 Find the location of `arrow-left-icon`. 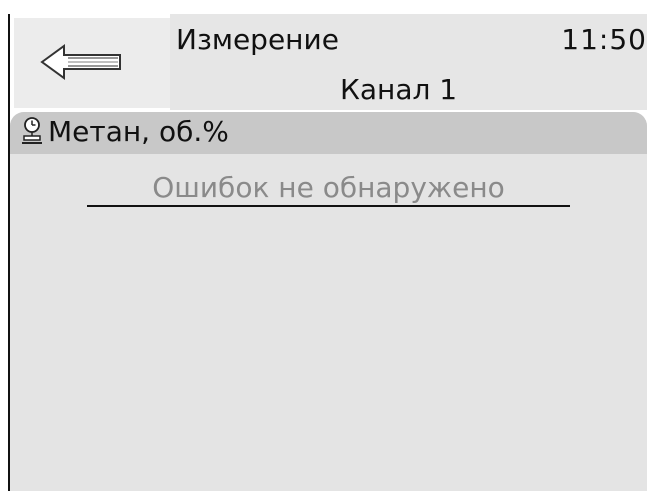

arrow-left-icon is located at coordinates (80, 62).